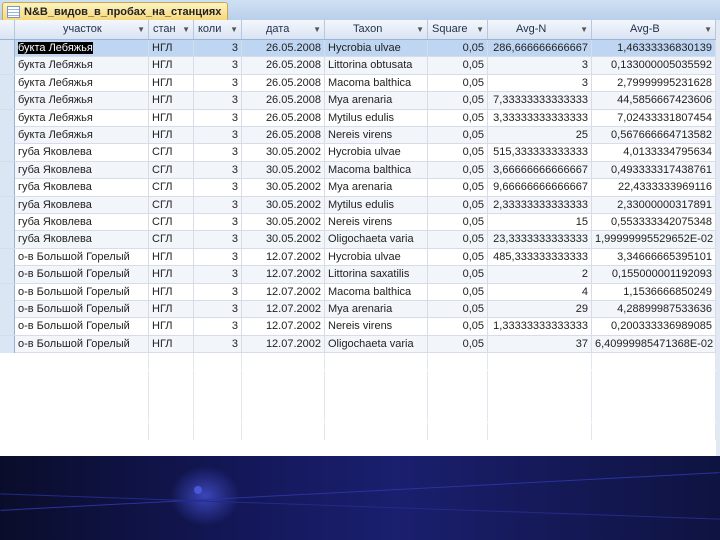  Describe the element at coordinates (376, 344) in the screenshot. I see `cell-taxon: Oligochaeta varia` at that location.